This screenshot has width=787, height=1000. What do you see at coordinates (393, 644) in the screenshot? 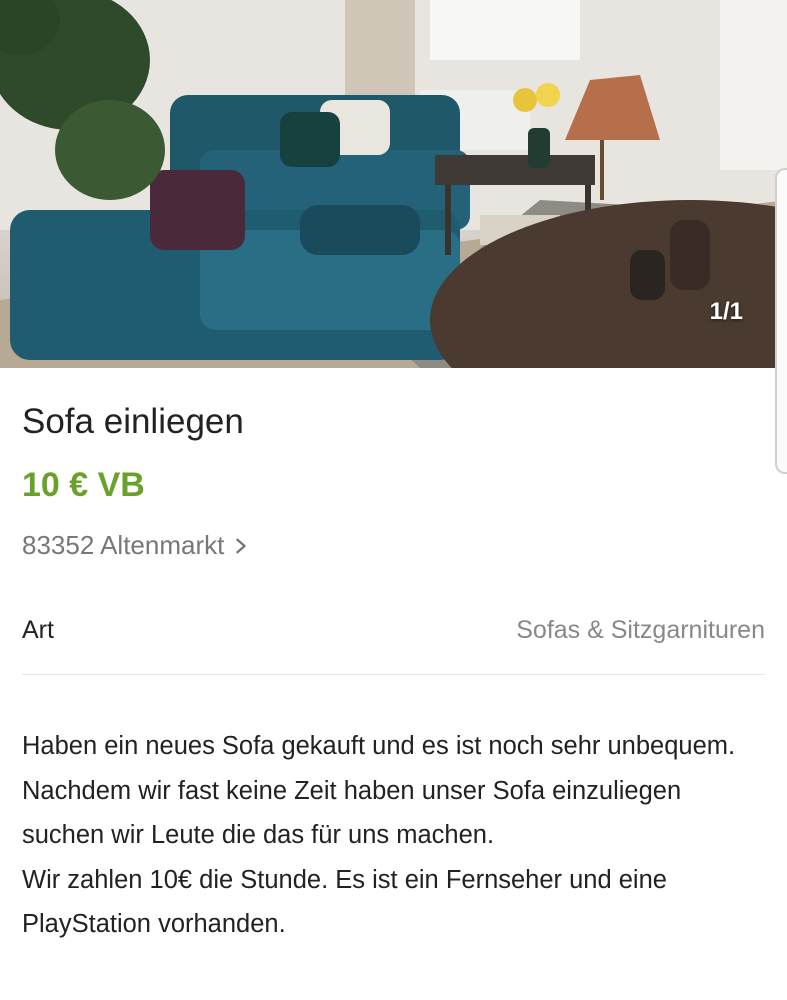
I see `attribute-row: Art Sofas & Sitzgarnituren` at bounding box center [393, 644].